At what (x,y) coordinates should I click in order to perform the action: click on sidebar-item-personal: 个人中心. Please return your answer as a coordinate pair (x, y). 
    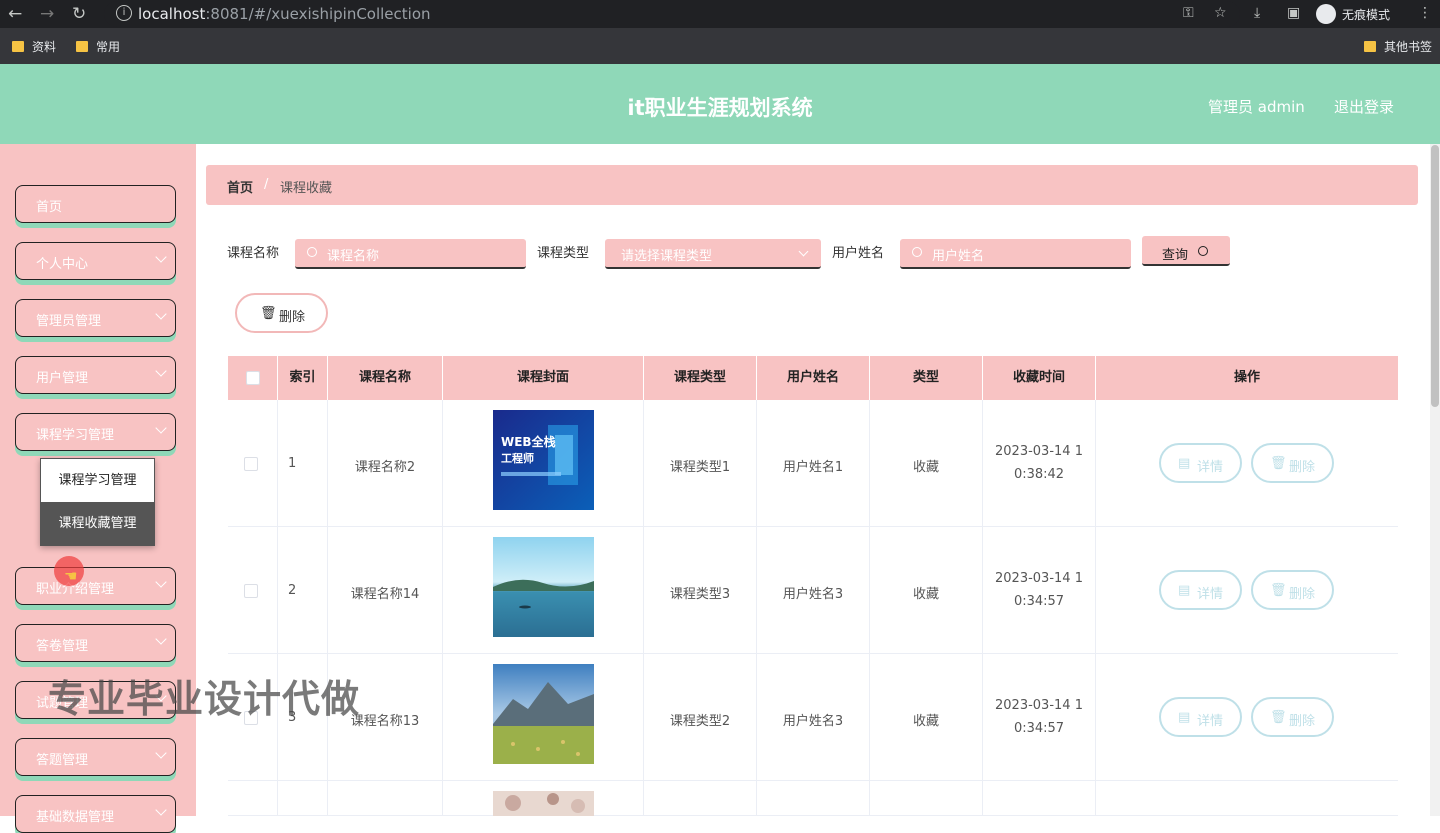
    Looking at the image, I should click on (95, 261).